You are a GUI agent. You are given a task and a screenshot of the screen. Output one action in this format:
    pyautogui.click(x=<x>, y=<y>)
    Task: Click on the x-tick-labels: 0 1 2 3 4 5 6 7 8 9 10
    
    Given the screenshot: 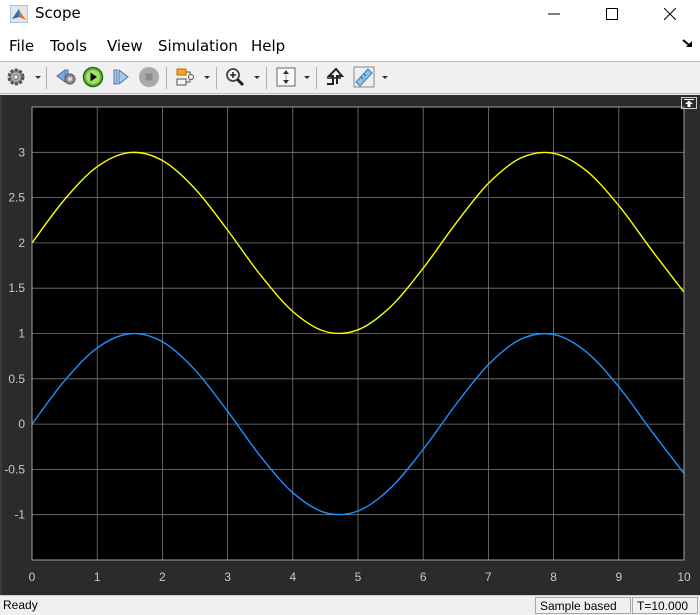 What is the action you would take?
    pyautogui.click(x=360, y=577)
    